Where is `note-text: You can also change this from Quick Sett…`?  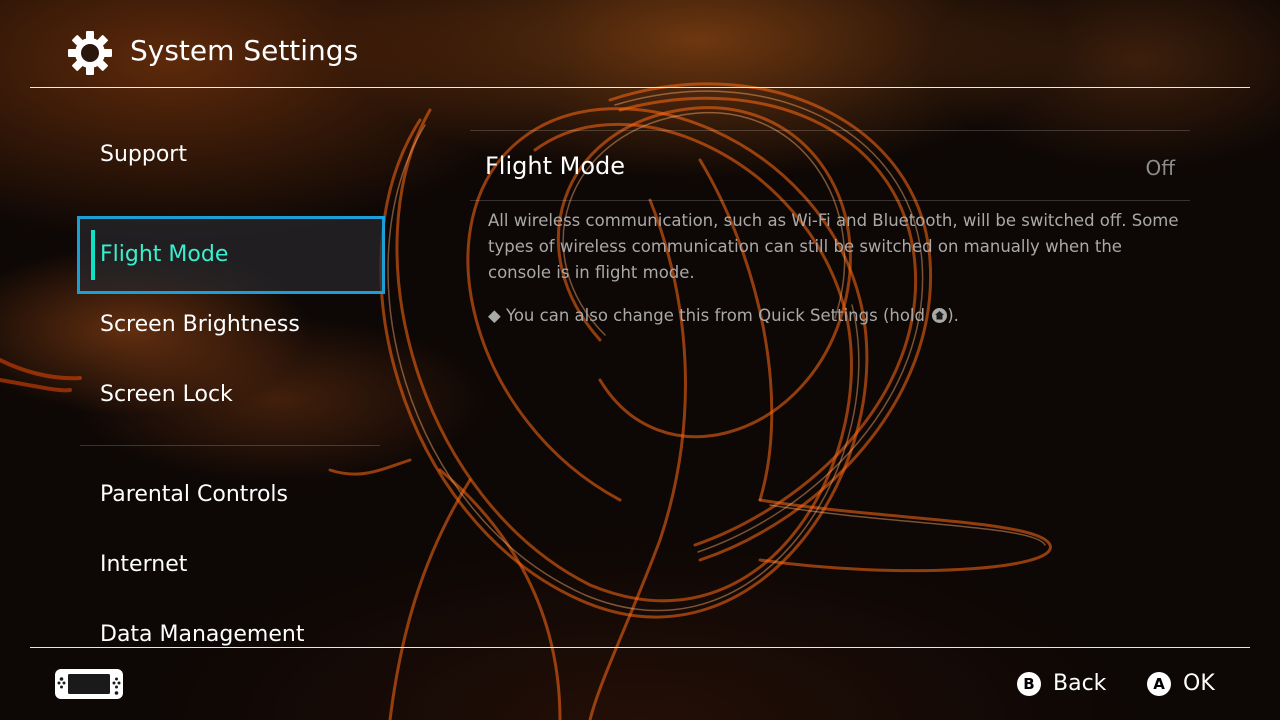
note-text: You can also change this from Quick Sett… is located at coordinates (715, 315).